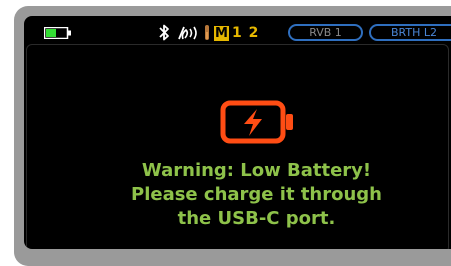 The height and width of the screenshot is (266, 451). Describe the element at coordinates (207, 32) in the screenshot. I see `thermometer-icon` at that location.